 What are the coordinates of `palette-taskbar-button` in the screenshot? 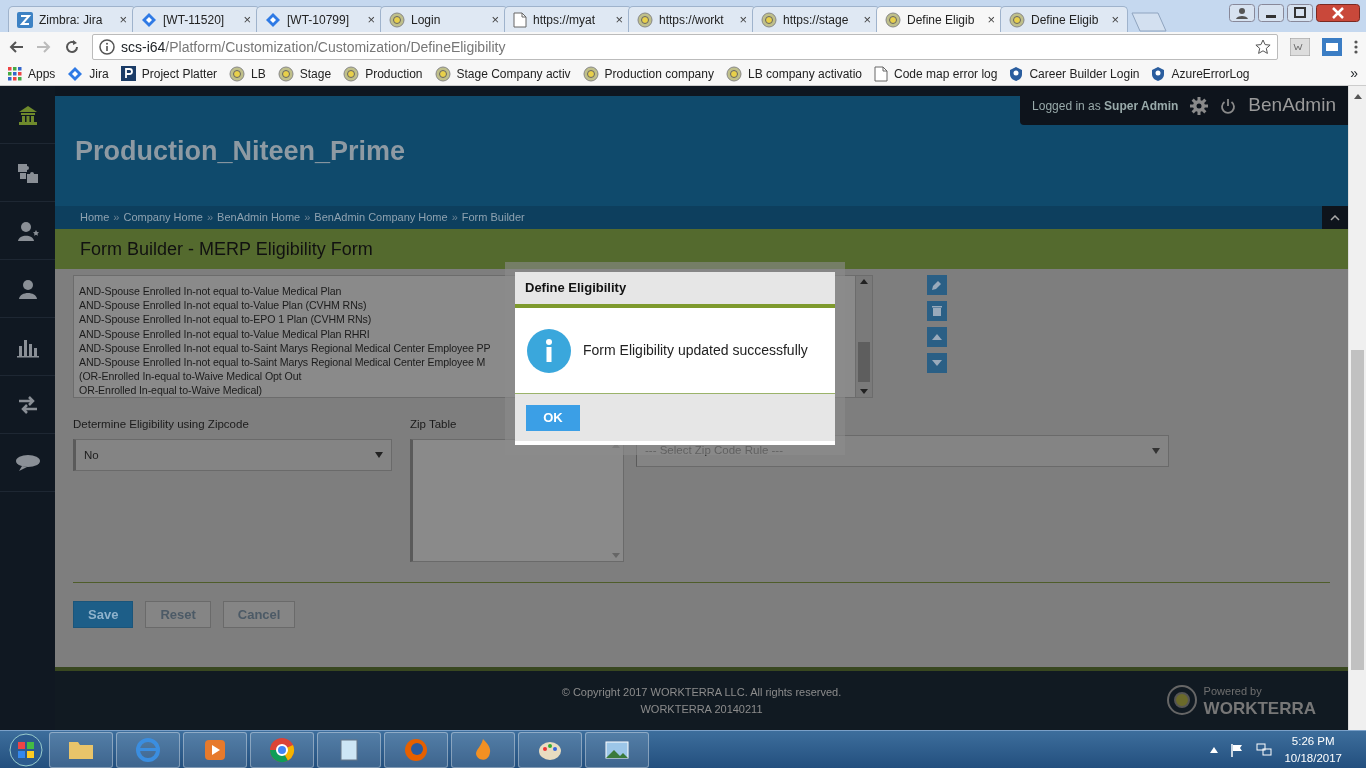 It's located at (550, 749).